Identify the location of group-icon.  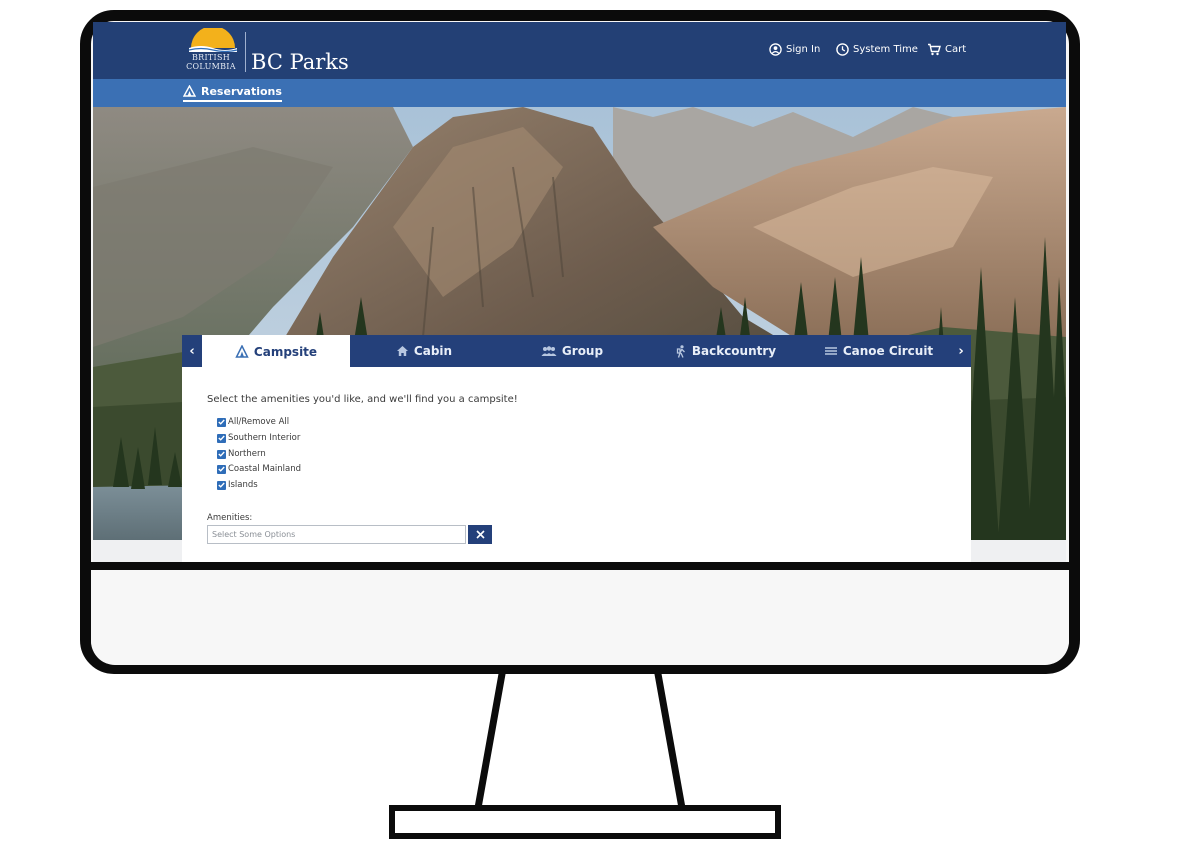
(549, 350).